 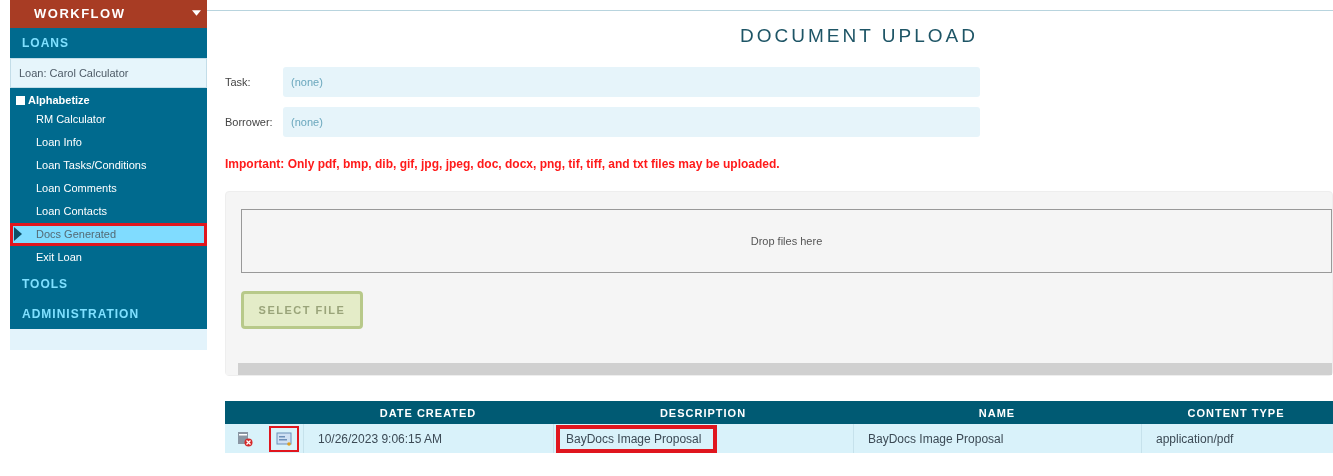 What do you see at coordinates (238, 82) in the screenshot?
I see `field-label: Task:` at bounding box center [238, 82].